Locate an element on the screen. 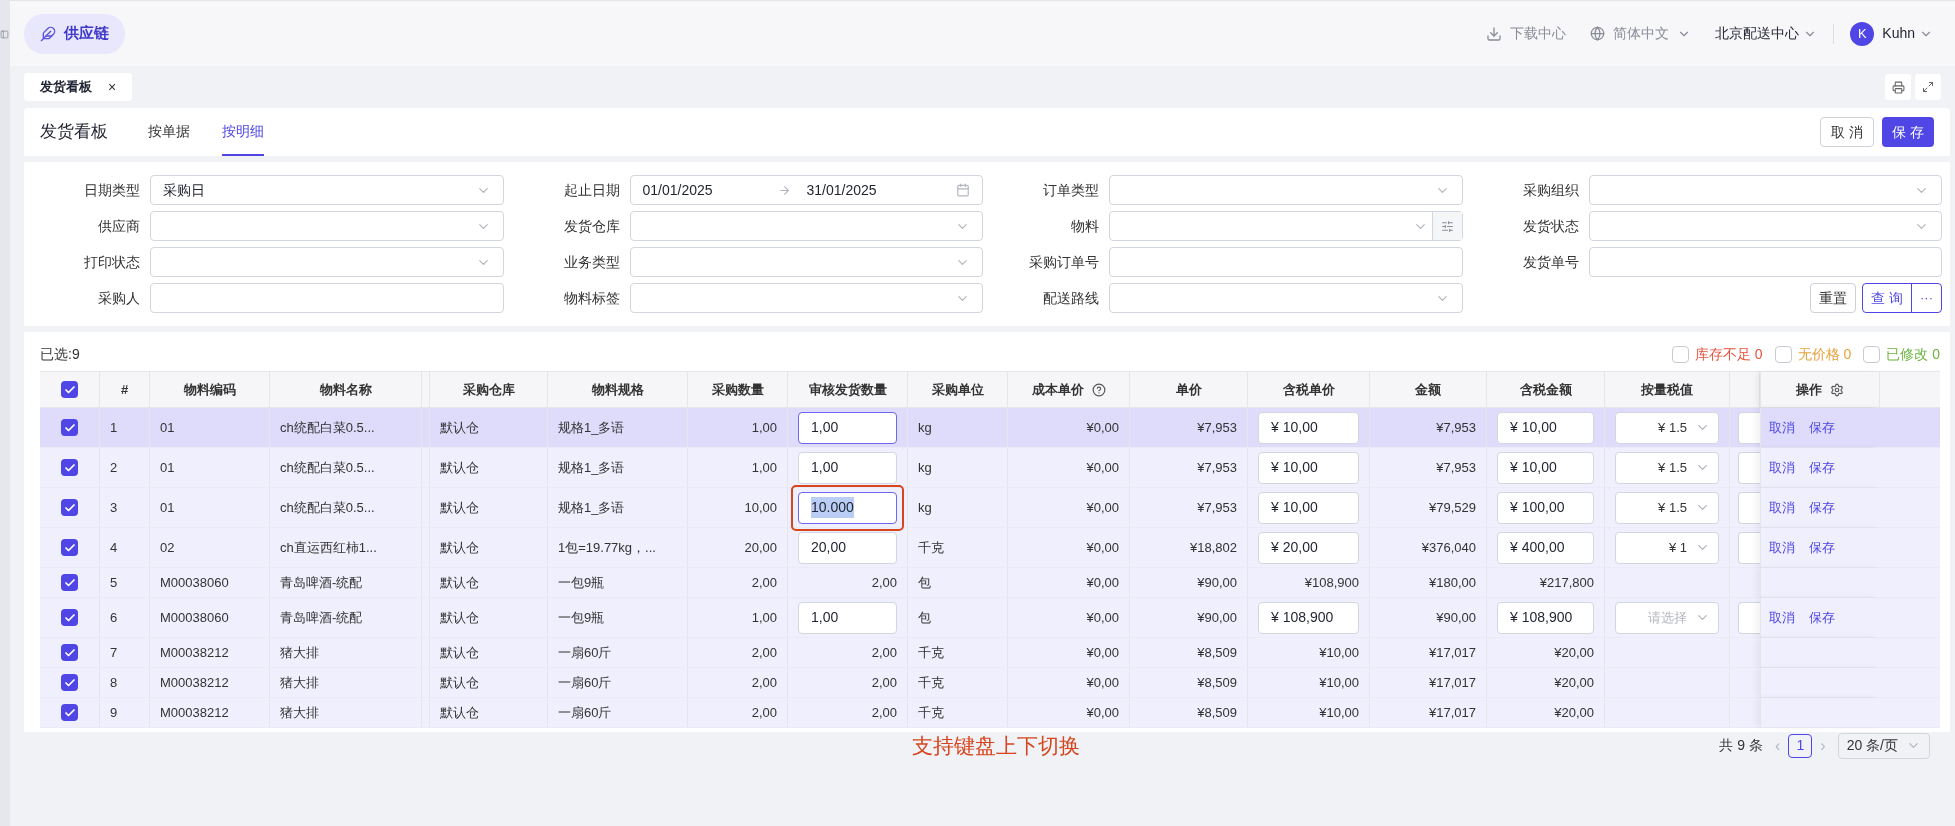 This screenshot has height=826, width=1955. user-menu: Kuhn is located at coordinates (1907, 33).